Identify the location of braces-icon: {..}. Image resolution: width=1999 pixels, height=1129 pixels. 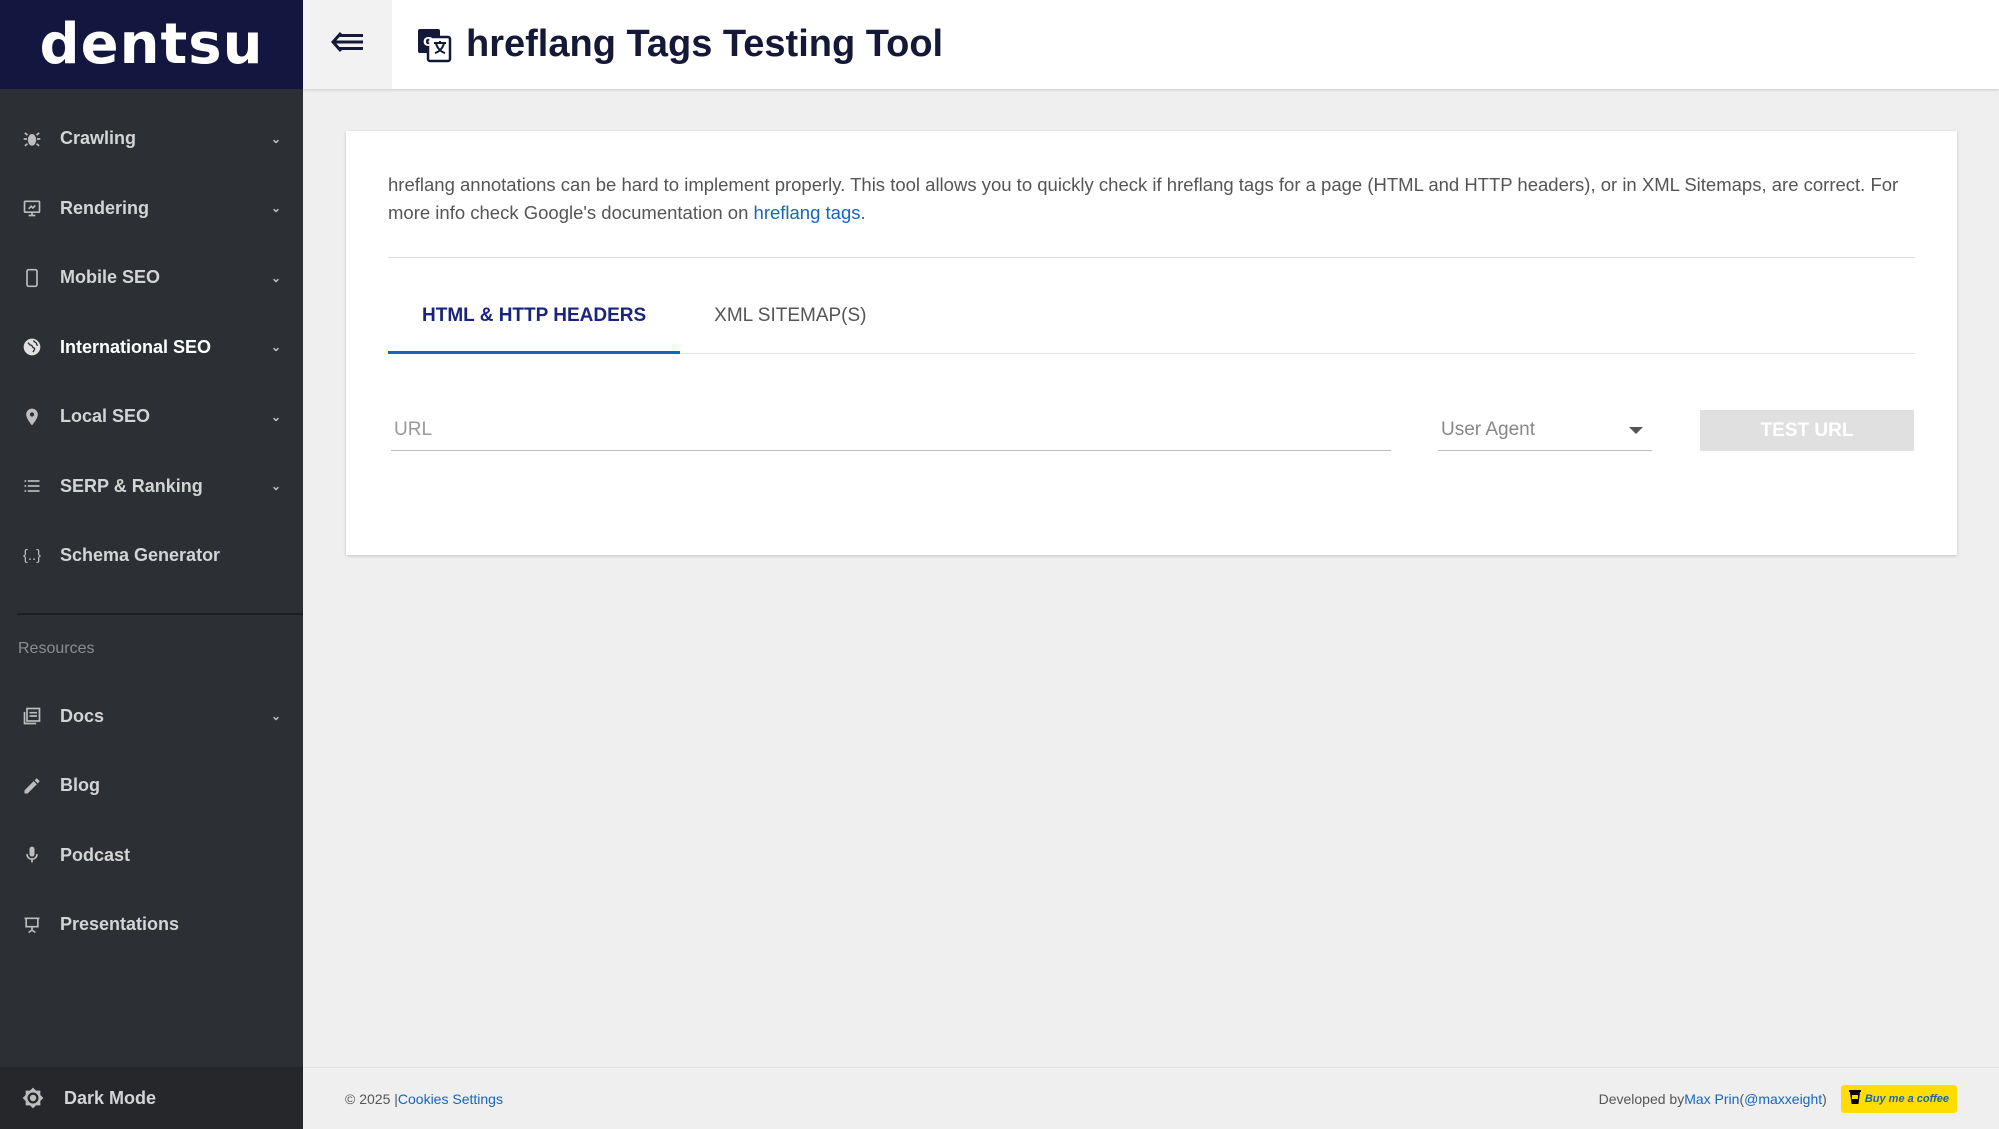
(32, 556).